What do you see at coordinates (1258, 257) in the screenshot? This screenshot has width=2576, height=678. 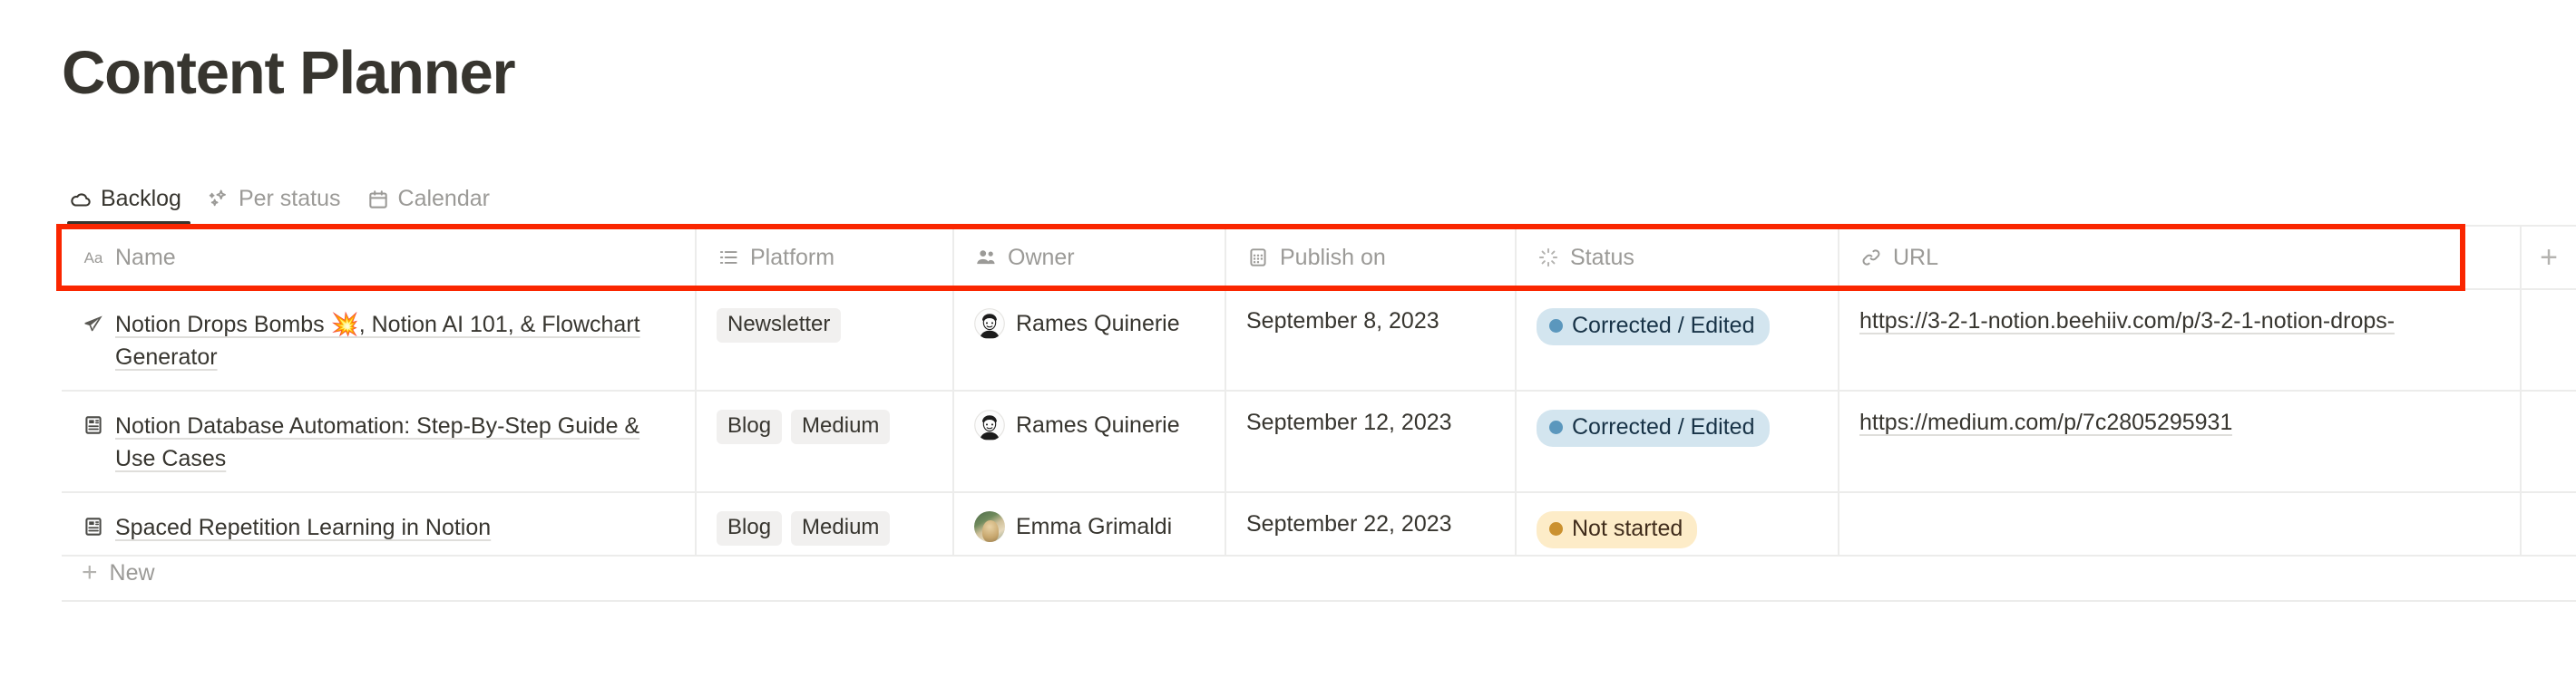 I see `date-calendar-icon` at bounding box center [1258, 257].